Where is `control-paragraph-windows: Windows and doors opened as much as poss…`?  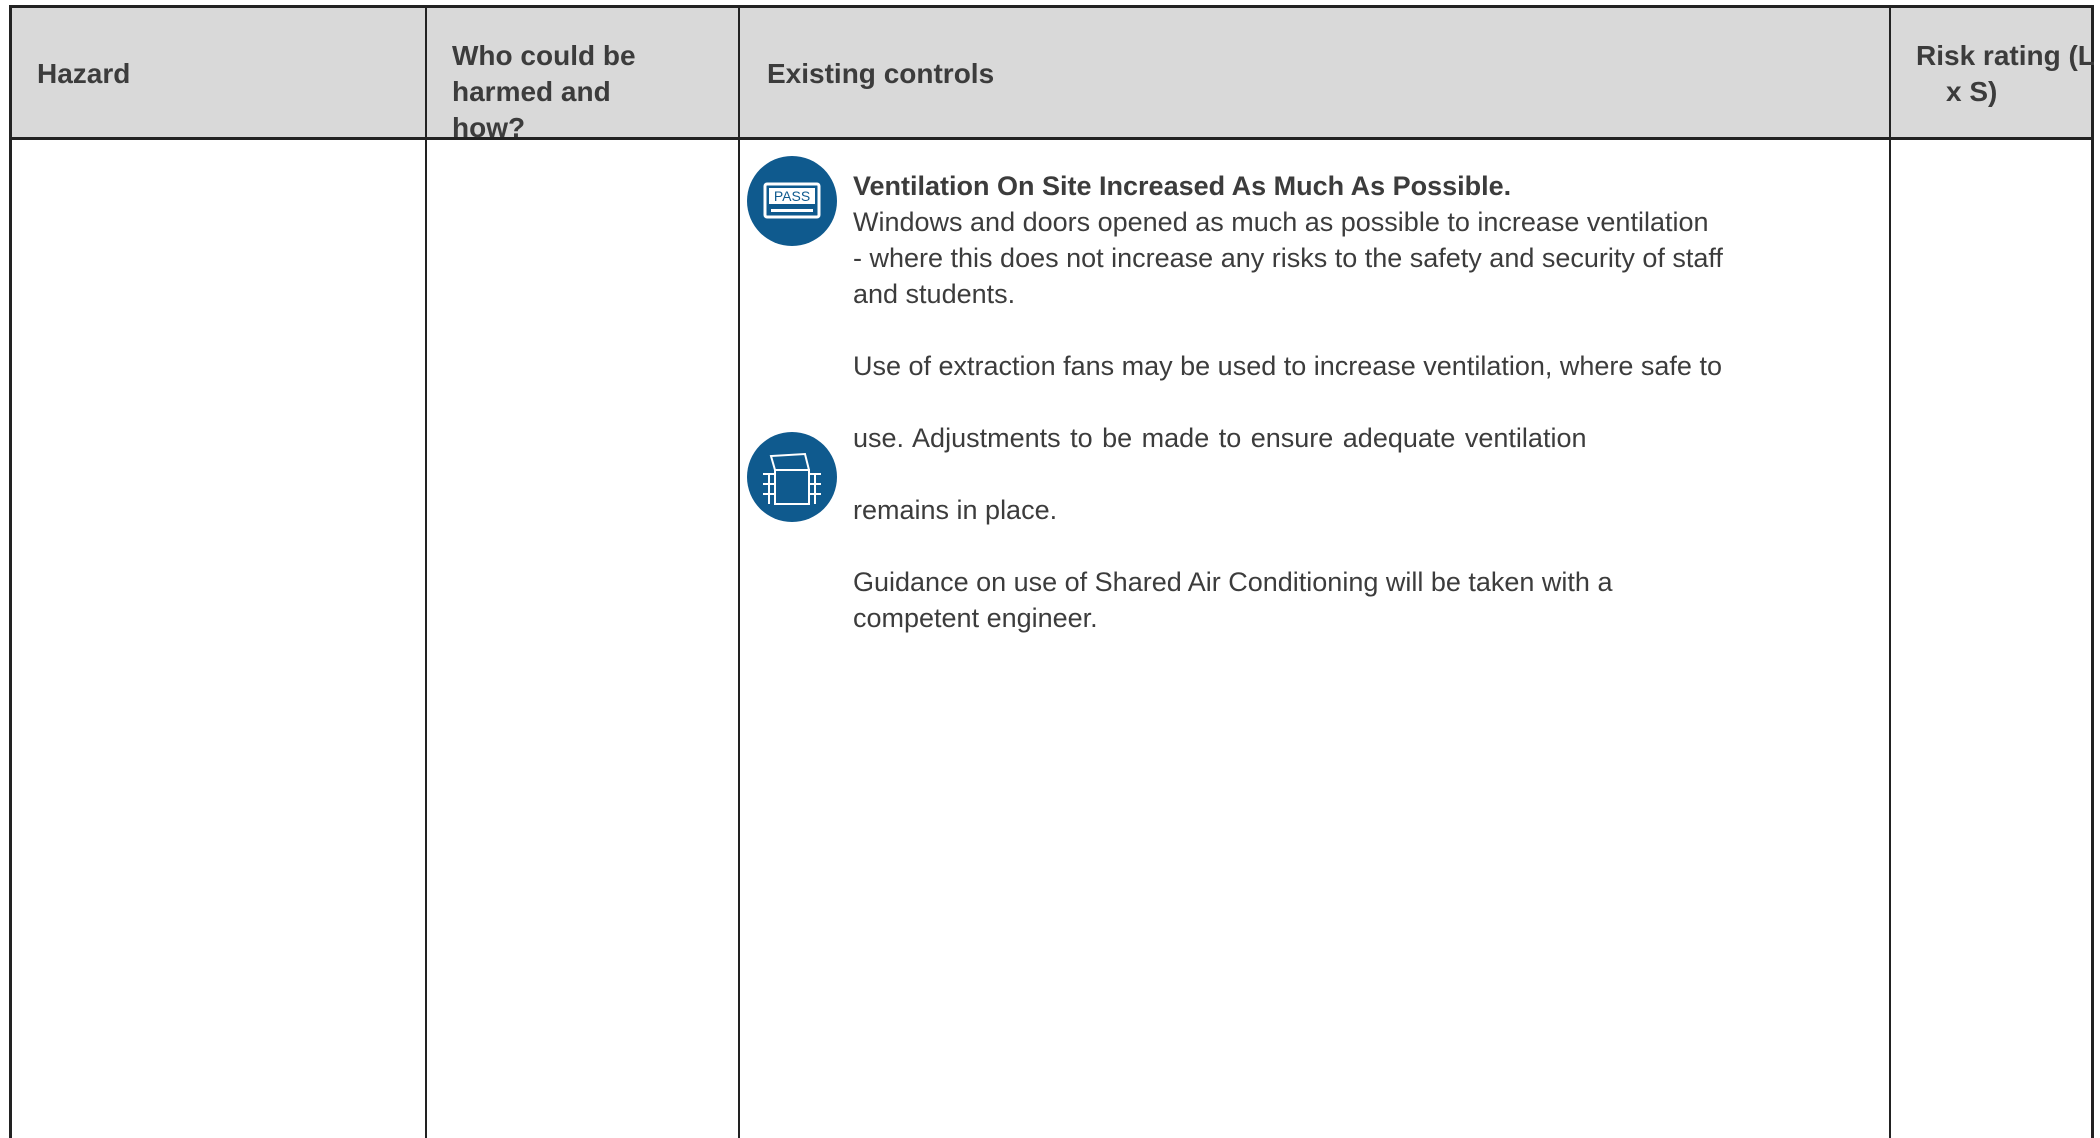 control-paragraph-windows: Windows and doors opened as much as poss… is located at coordinates (1288, 258).